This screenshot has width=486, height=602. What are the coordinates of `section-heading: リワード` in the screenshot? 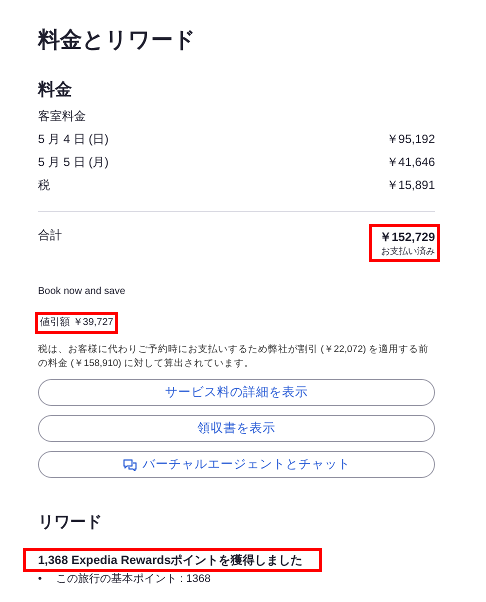 It's located at (70, 523).